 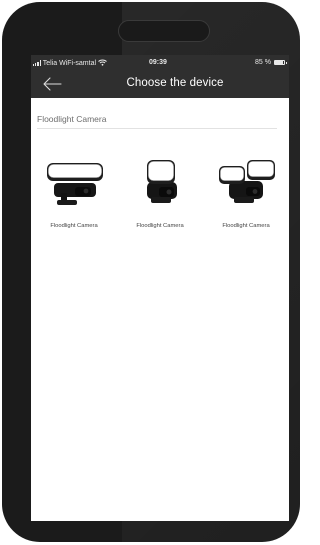 I want to click on section-title: Floodlight Camera, so click(x=72, y=119).